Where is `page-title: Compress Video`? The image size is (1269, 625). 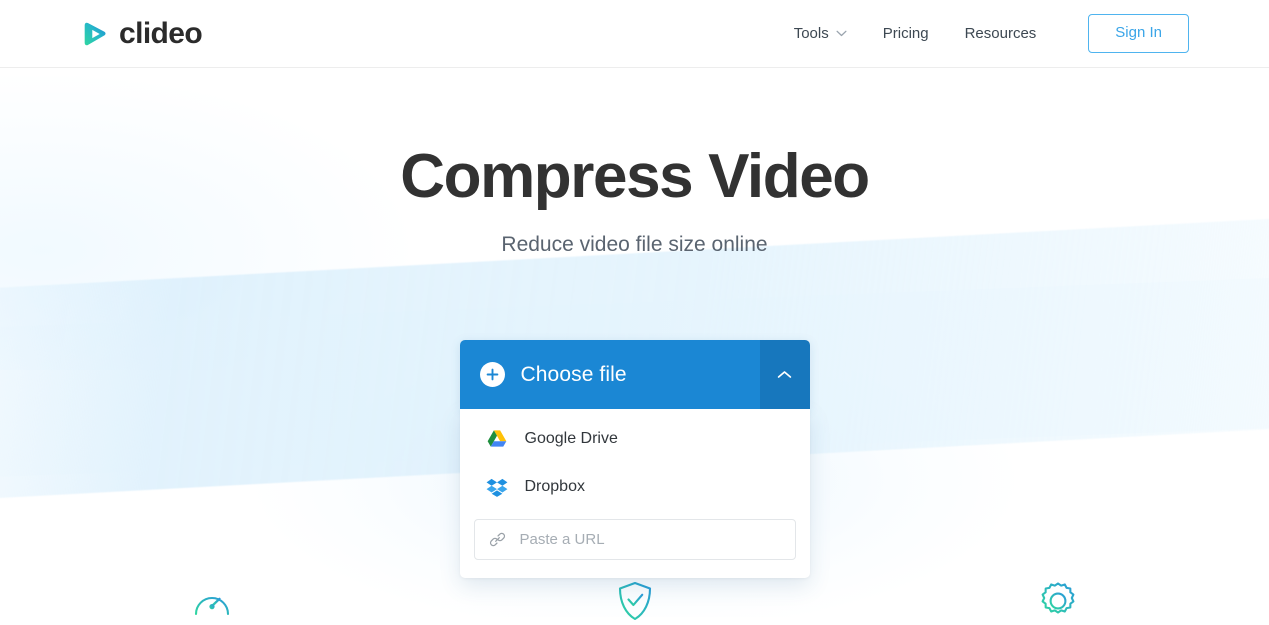
page-title: Compress Video is located at coordinates (635, 176).